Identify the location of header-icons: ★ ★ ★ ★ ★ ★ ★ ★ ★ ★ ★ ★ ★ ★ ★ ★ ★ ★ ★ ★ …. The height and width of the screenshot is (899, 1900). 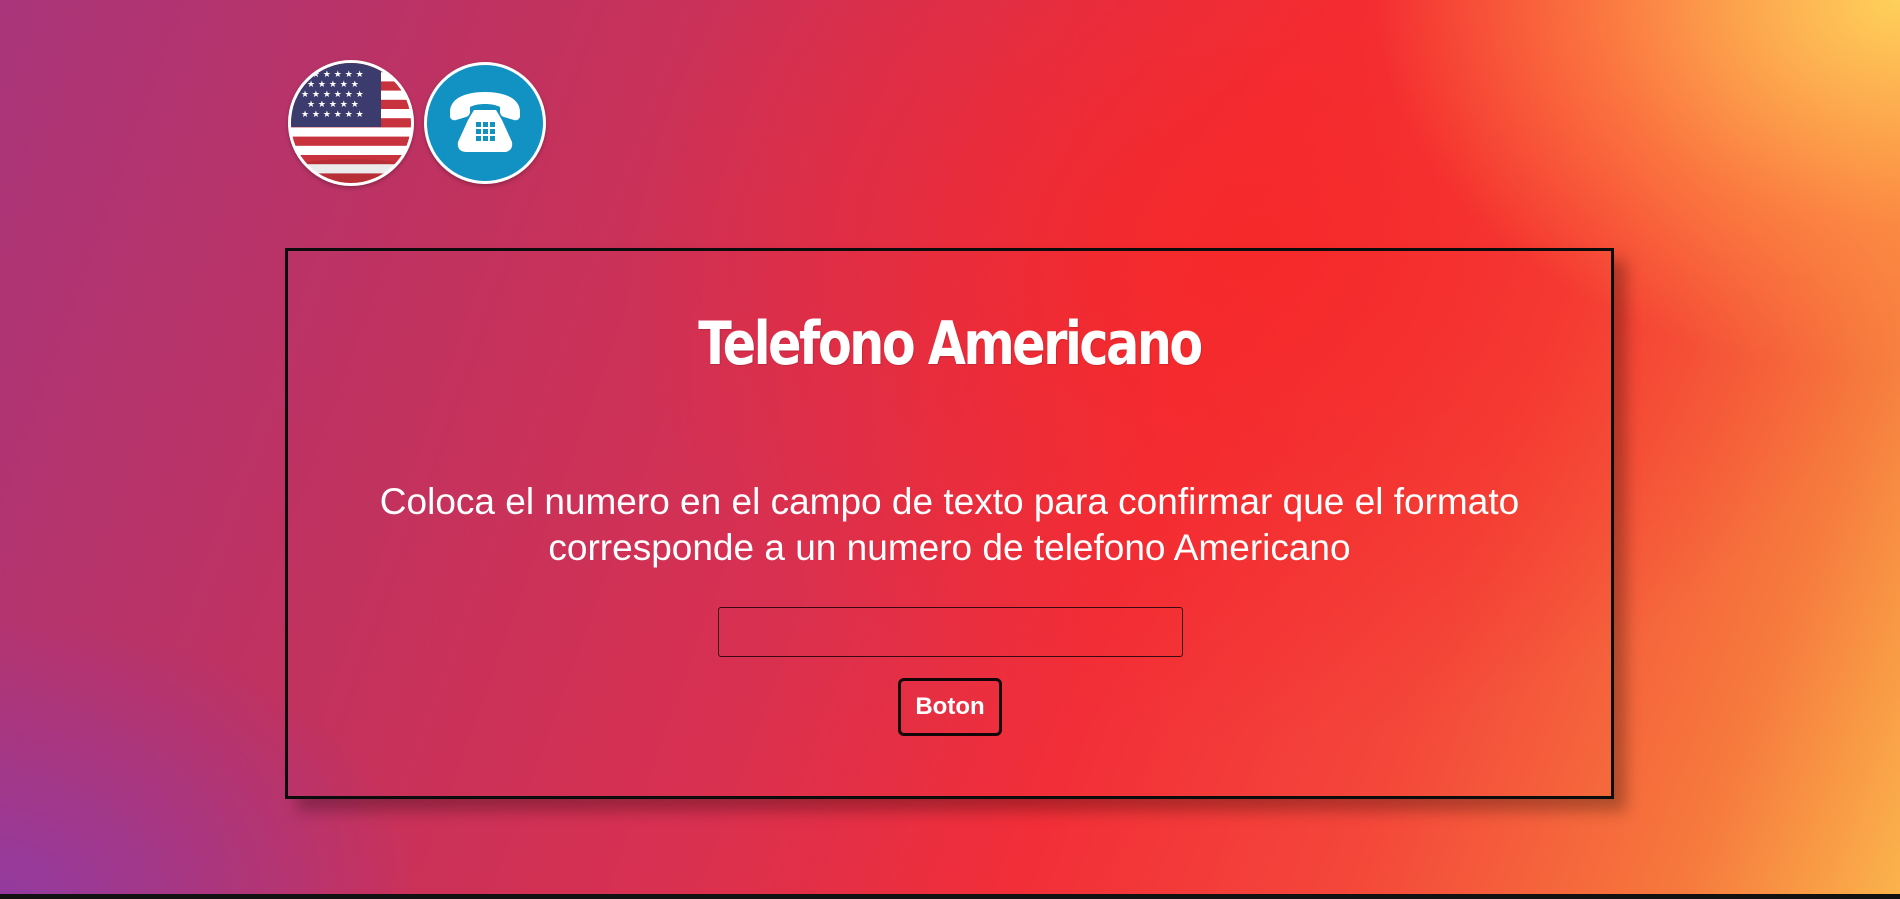
(417, 123).